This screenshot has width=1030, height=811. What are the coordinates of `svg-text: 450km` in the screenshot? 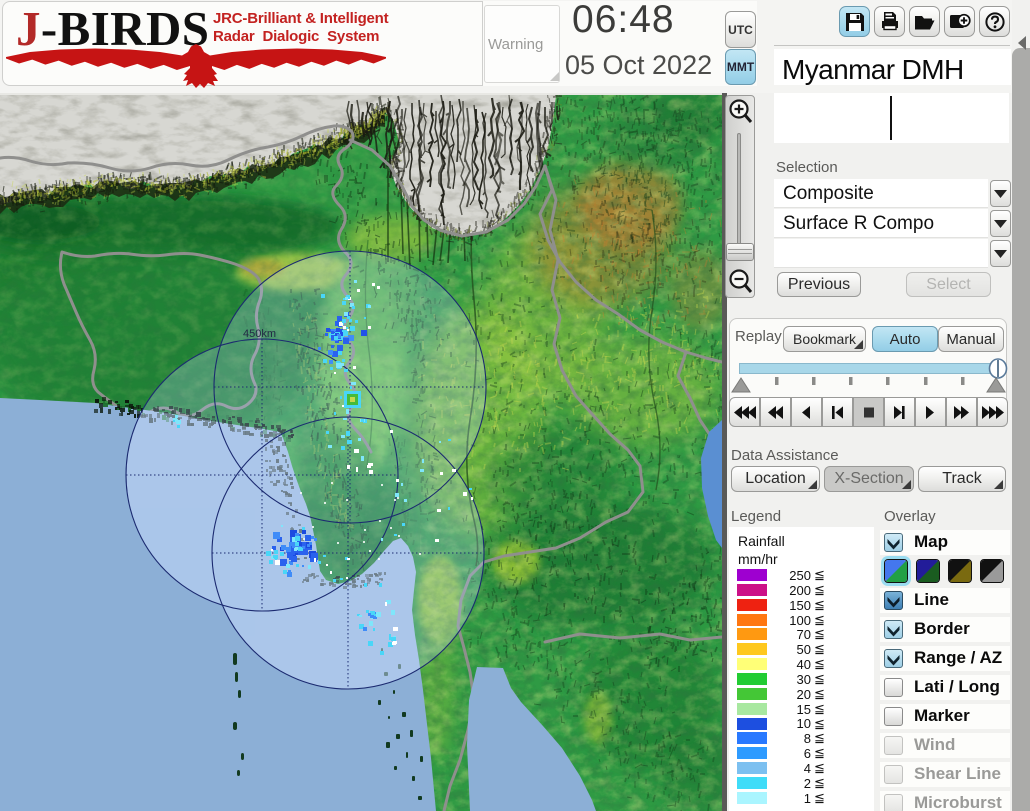 It's located at (259, 334).